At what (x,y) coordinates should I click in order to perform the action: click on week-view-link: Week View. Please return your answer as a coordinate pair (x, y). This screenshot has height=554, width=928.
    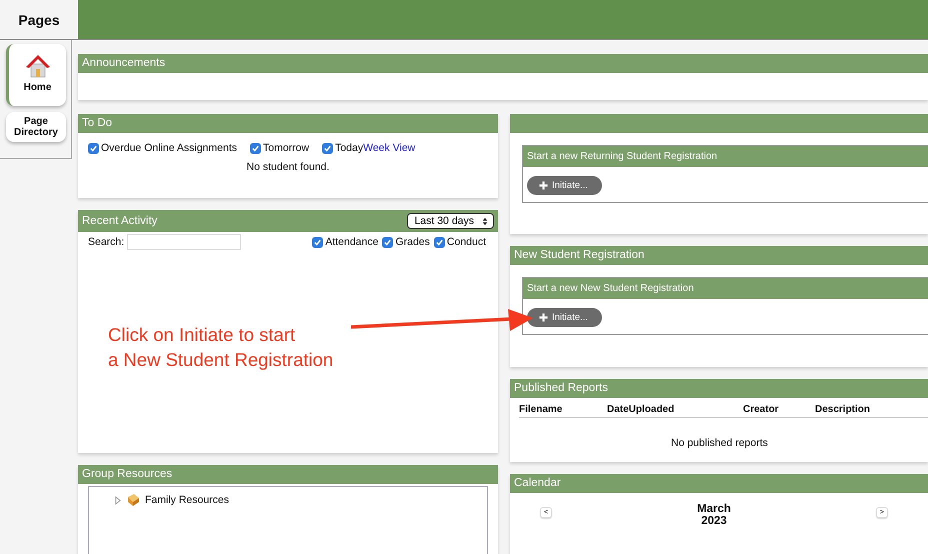
    Looking at the image, I should click on (389, 148).